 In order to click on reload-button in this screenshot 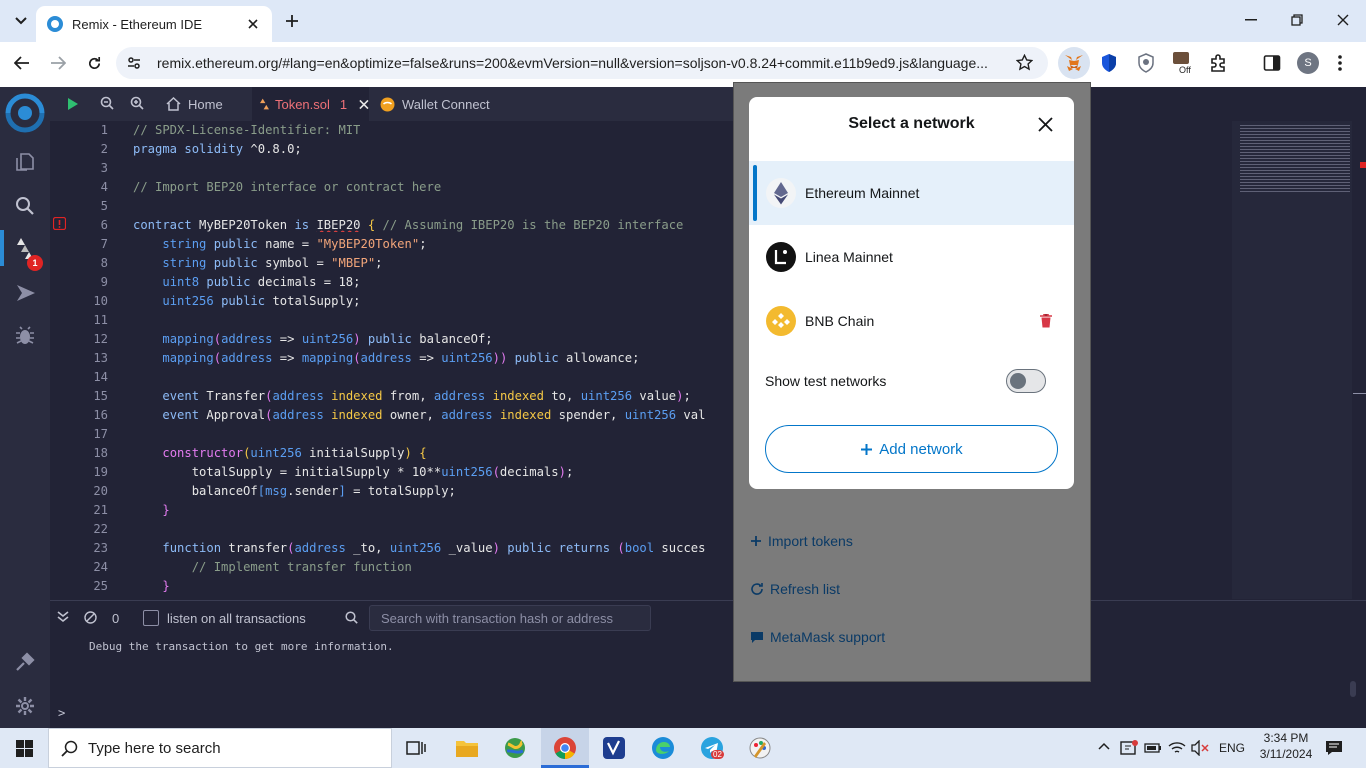, I will do `click(94, 63)`.